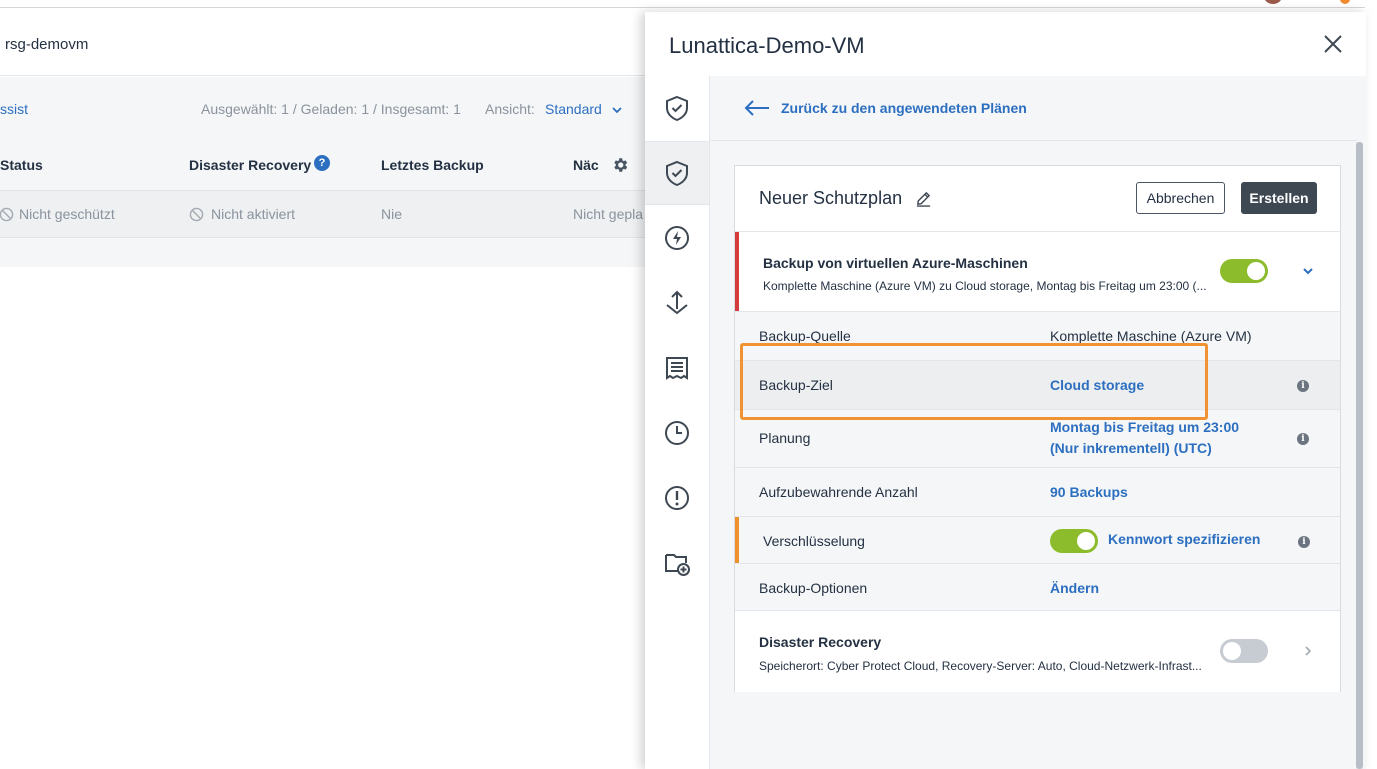 This screenshot has height=769, width=1377. I want to click on dr-cell: Nicht aktiviert, so click(253, 214).